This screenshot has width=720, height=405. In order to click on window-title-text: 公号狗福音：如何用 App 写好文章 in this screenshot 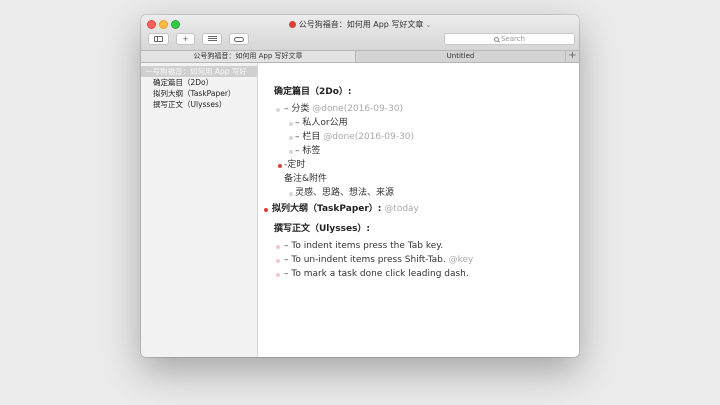, I will do `click(361, 24)`.